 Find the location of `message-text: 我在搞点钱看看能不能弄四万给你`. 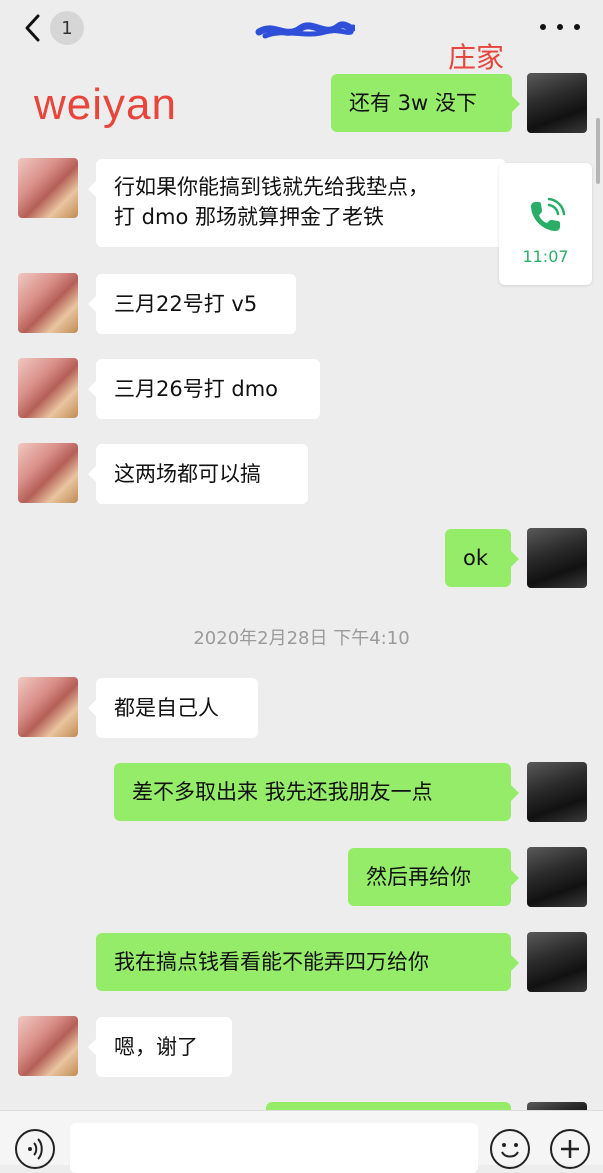

message-text: 我在搞点钱看看能不能弄四万给你 is located at coordinates (271, 962).